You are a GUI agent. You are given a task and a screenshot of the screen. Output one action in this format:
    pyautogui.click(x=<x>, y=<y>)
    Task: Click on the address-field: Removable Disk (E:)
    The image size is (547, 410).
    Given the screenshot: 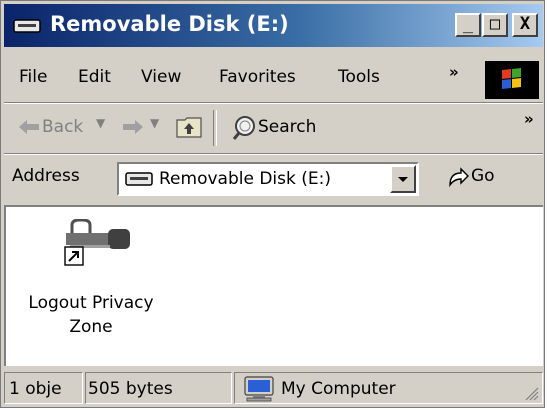 What is the action you would take?
    pyautogui.click(x=268, y=179)
    